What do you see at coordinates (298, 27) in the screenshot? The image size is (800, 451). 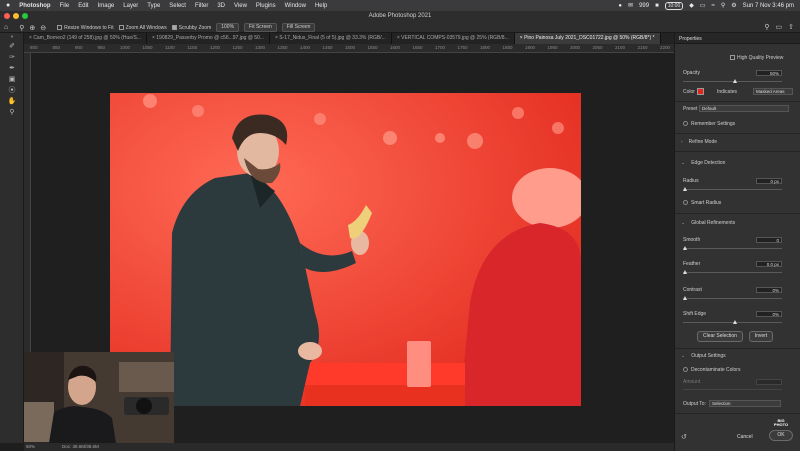 I see `fill-screen-button: Fill Screen` at bounding box center [298, 27].